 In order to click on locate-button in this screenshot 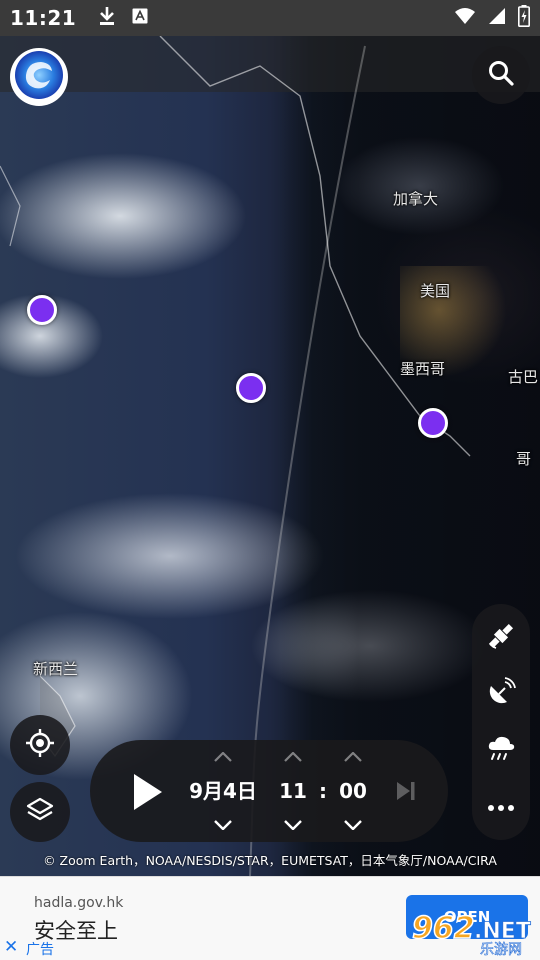, I will do `click(40, 745)`.